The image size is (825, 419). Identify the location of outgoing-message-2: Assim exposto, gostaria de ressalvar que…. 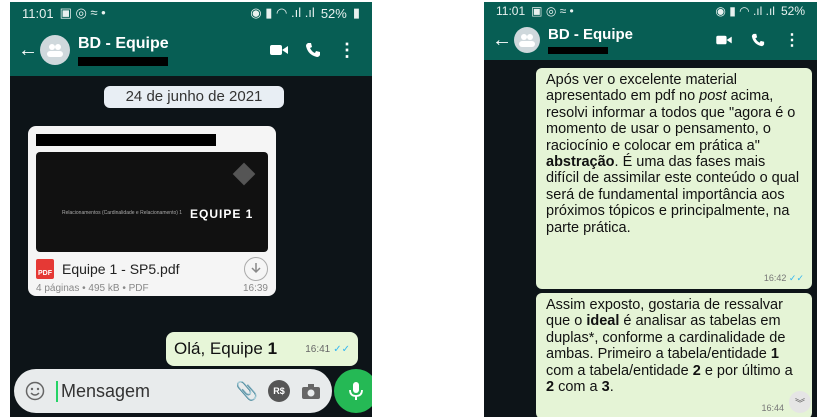
(674, 355).